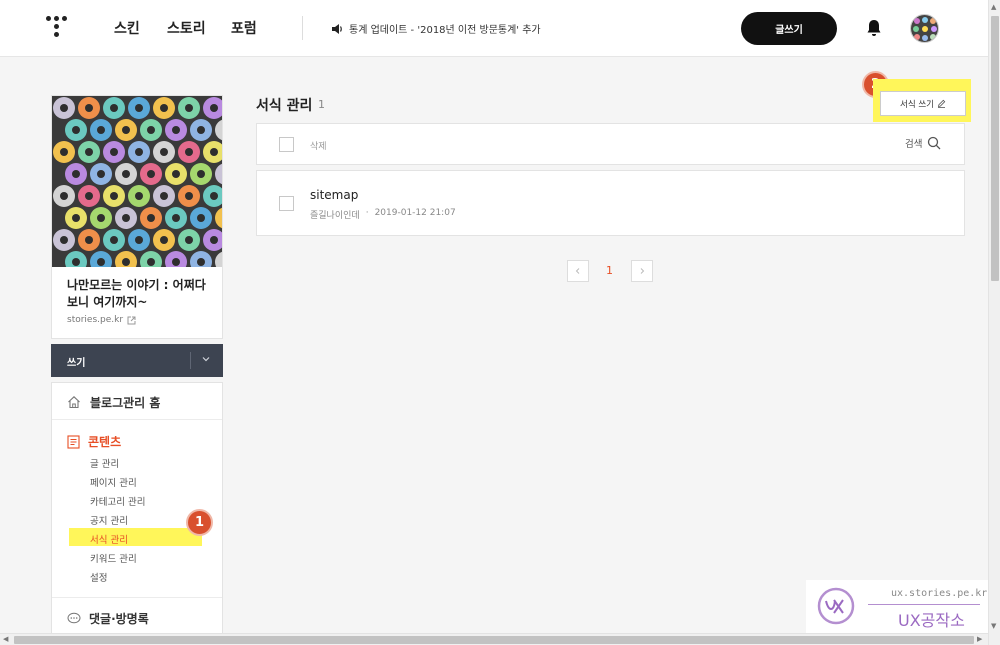  I want to click on delete-button: 삭제, so click(318, 145).